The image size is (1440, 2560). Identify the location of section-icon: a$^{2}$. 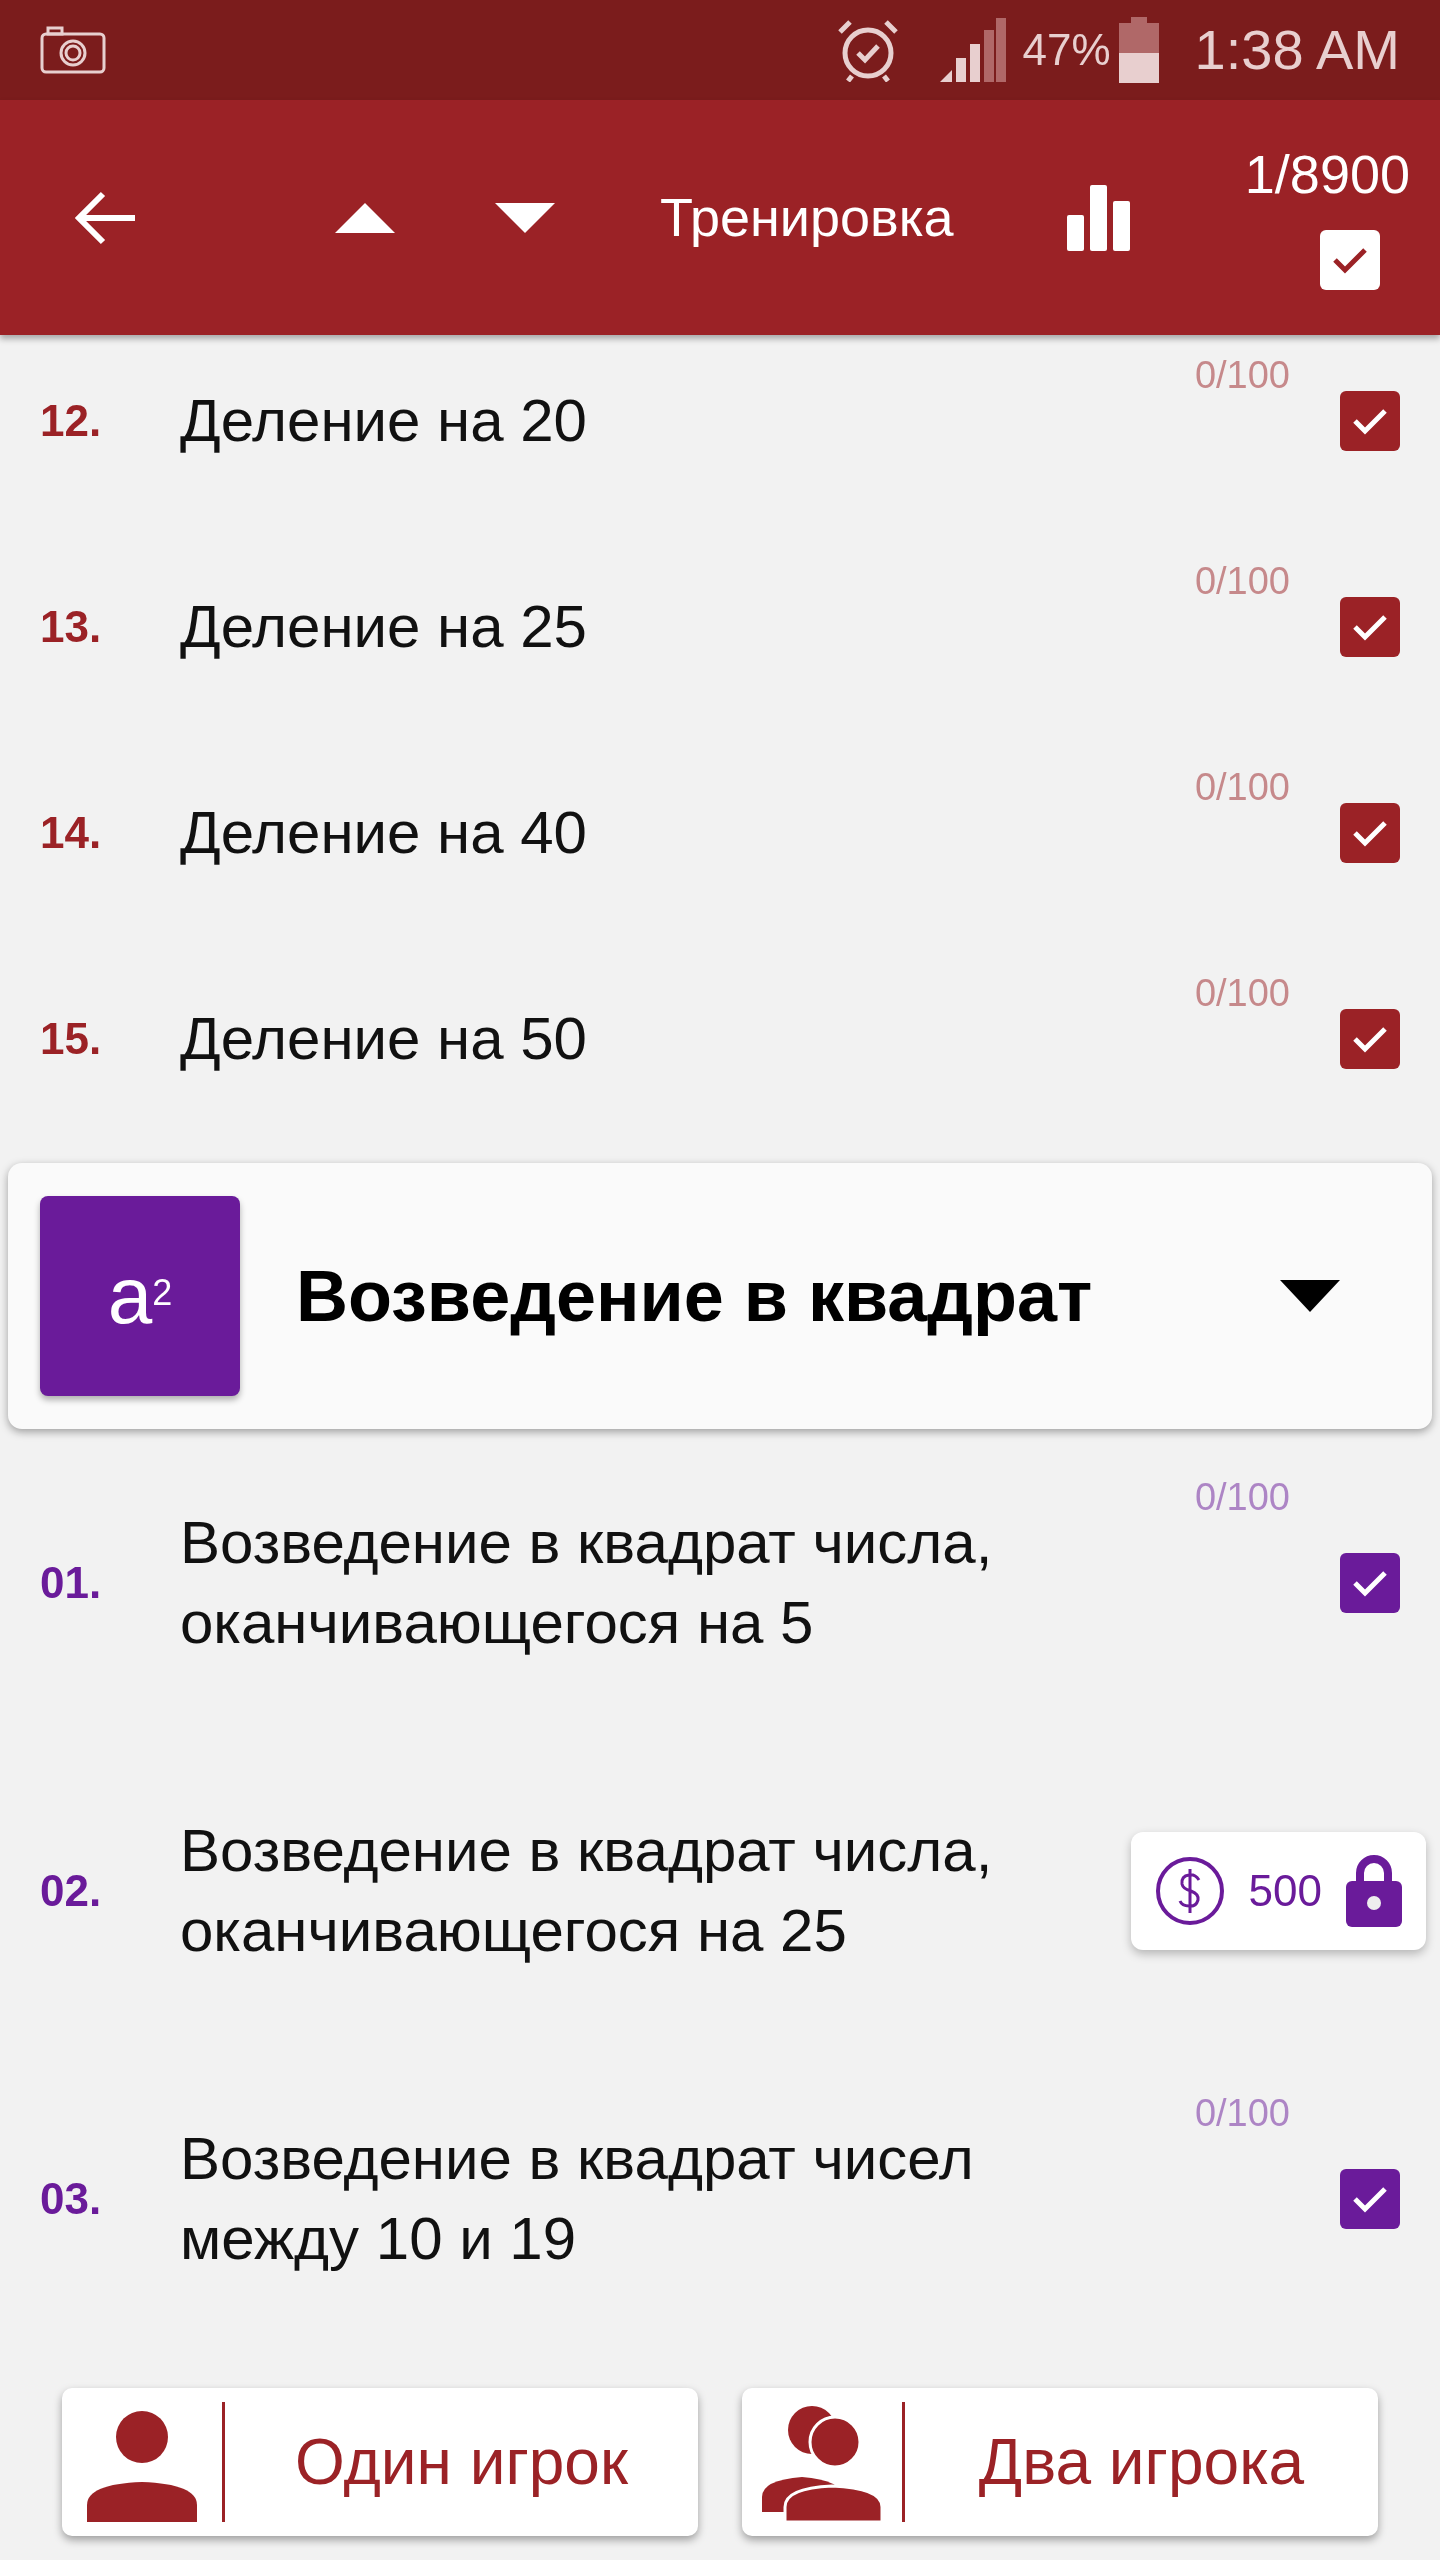
(140, 1296).